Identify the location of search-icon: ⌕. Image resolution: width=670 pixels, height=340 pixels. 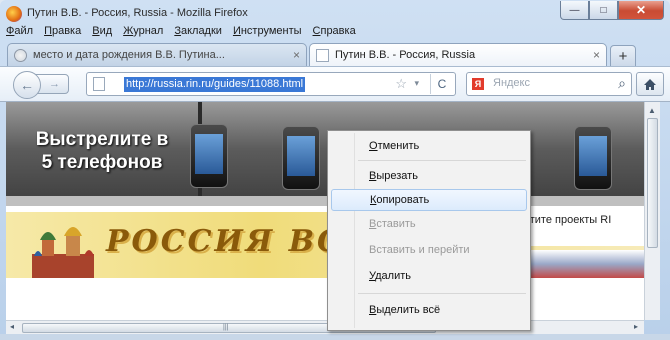
(622, 83).